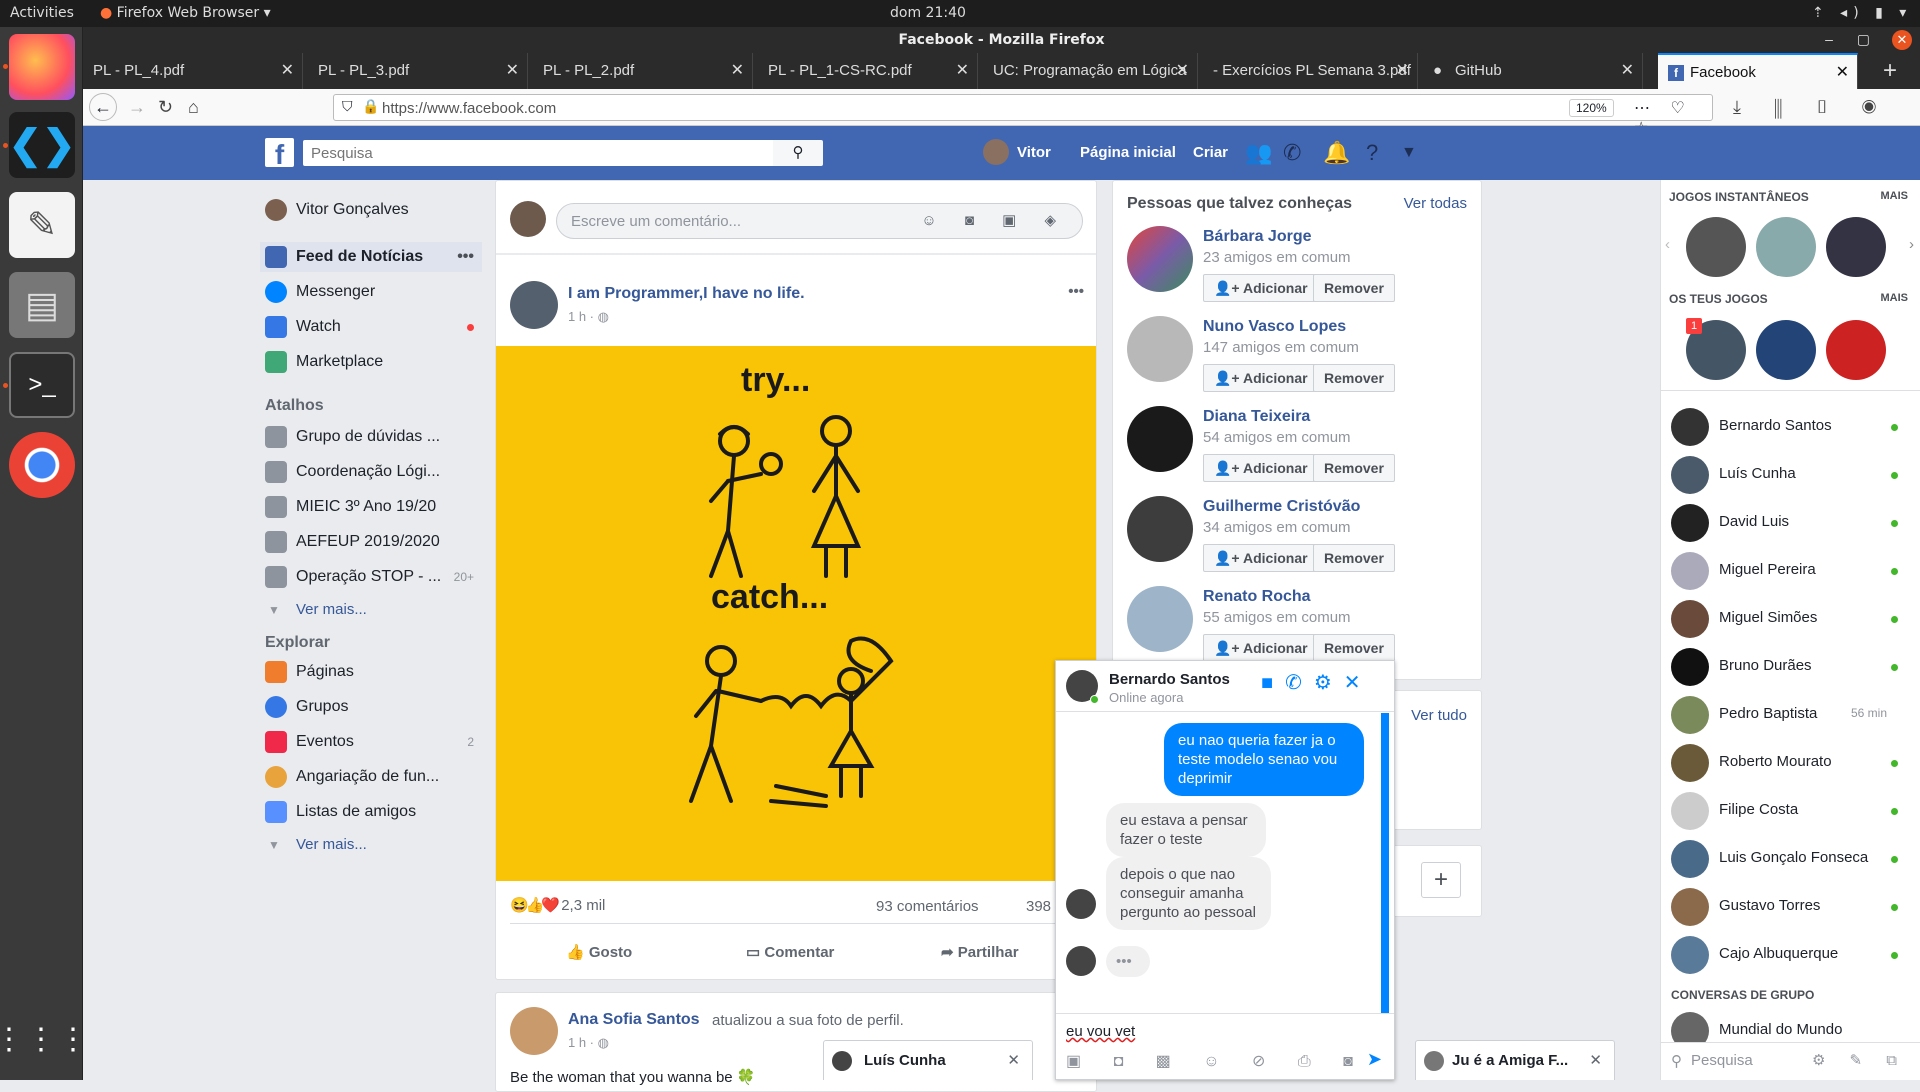 The width and height of the screenshot is (1920, 1092). Describe the element at coordinates (1786, 569) in the screenshot. I see `contact-item: Miguel Pereira` at that location.